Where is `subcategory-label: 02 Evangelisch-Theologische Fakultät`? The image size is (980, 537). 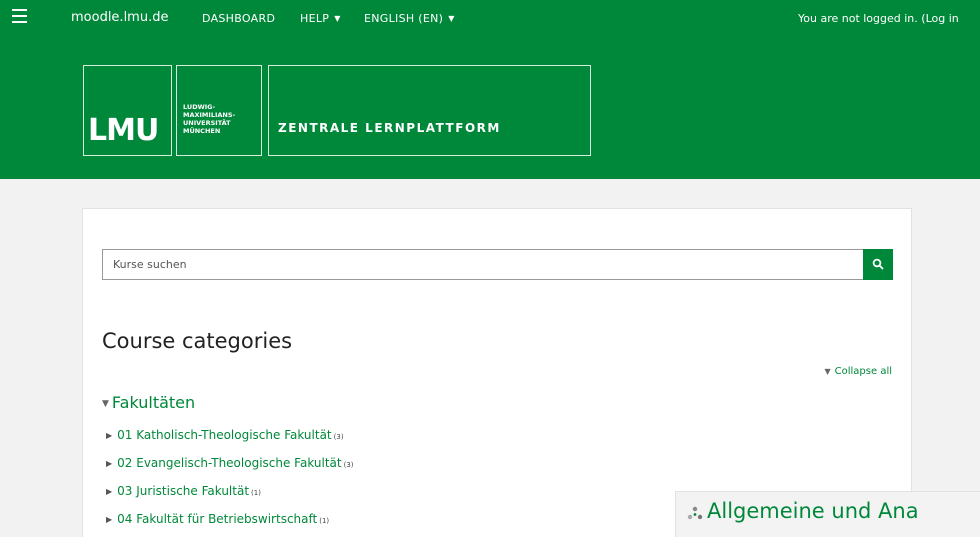 subcategory-label: 02 Evangelisch-Theologische Fakultät is located at coordinates (229, 463).